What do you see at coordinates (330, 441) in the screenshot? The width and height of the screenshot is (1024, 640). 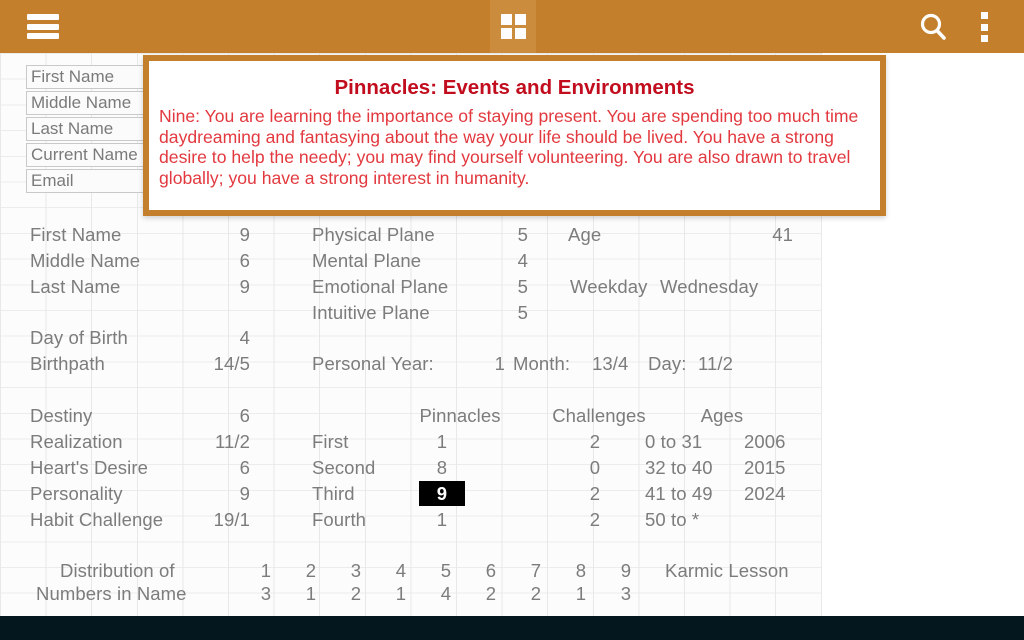 I see `pinnacle-ordinal-first: First` at bounding box center [330, 441].